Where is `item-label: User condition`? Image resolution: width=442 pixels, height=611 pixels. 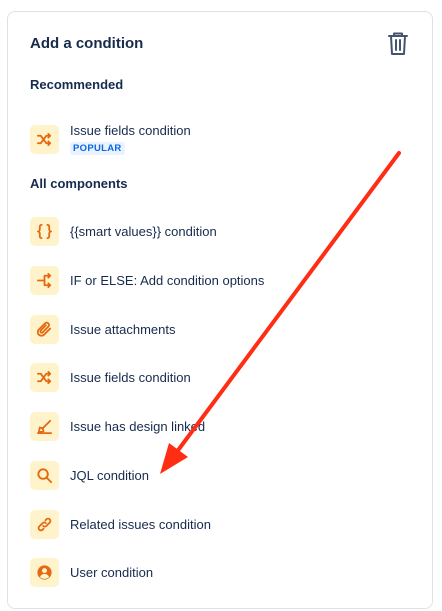
item-label: User condition is located at coordinates (112, 572).